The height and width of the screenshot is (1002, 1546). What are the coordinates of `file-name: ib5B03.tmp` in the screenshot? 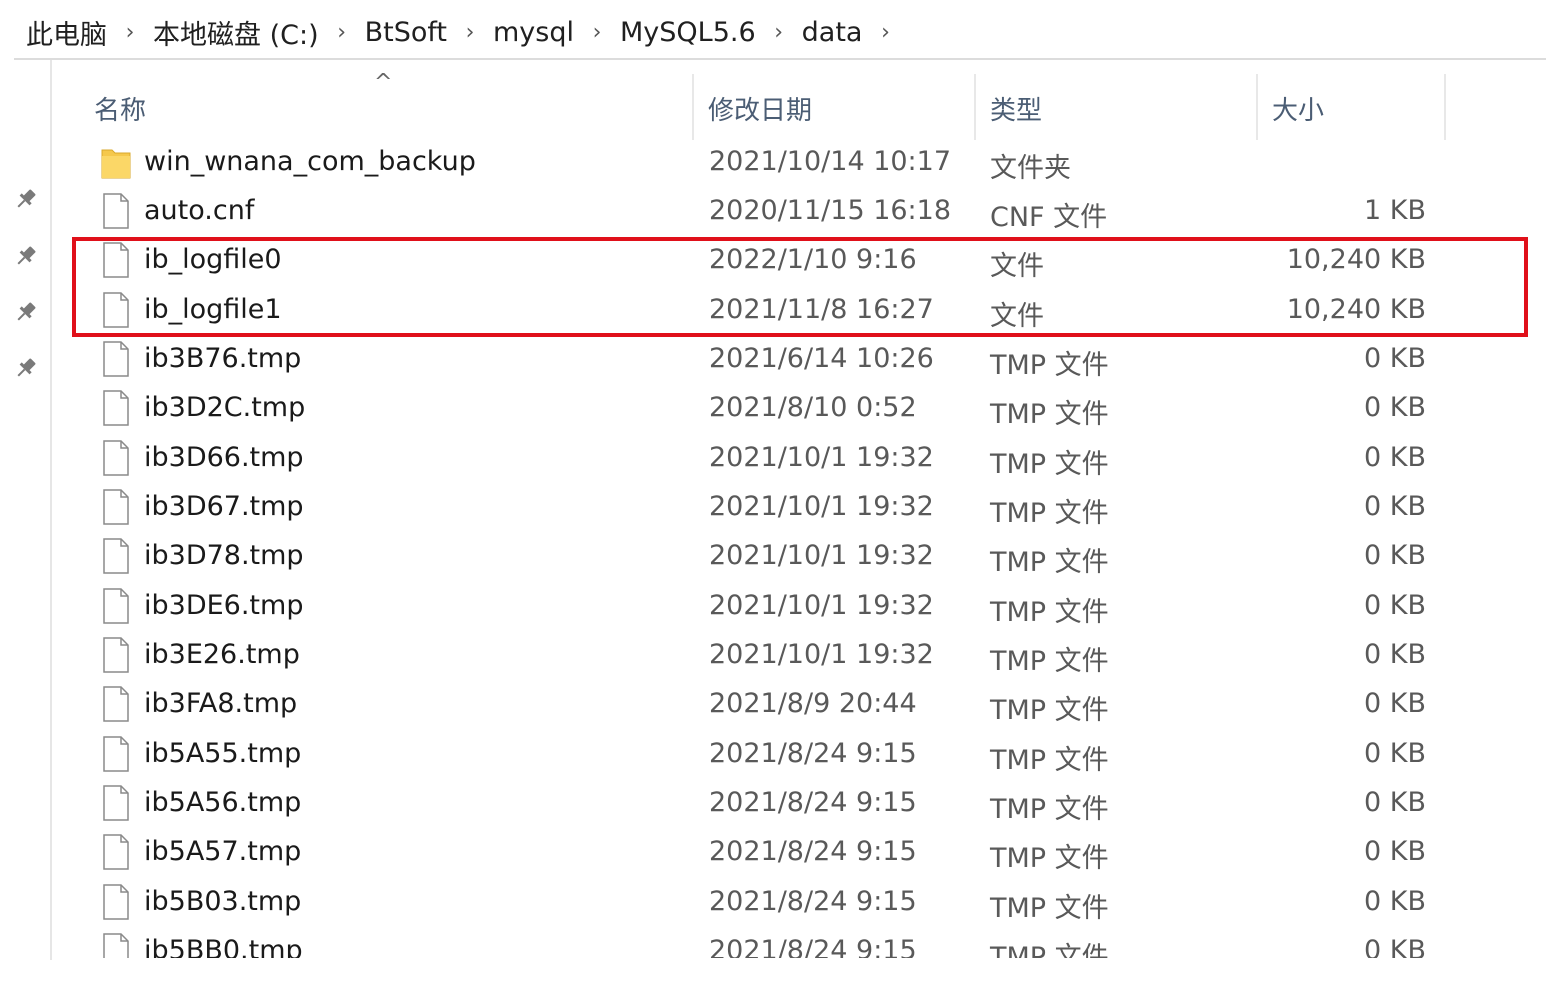 It's located at (223, 901).